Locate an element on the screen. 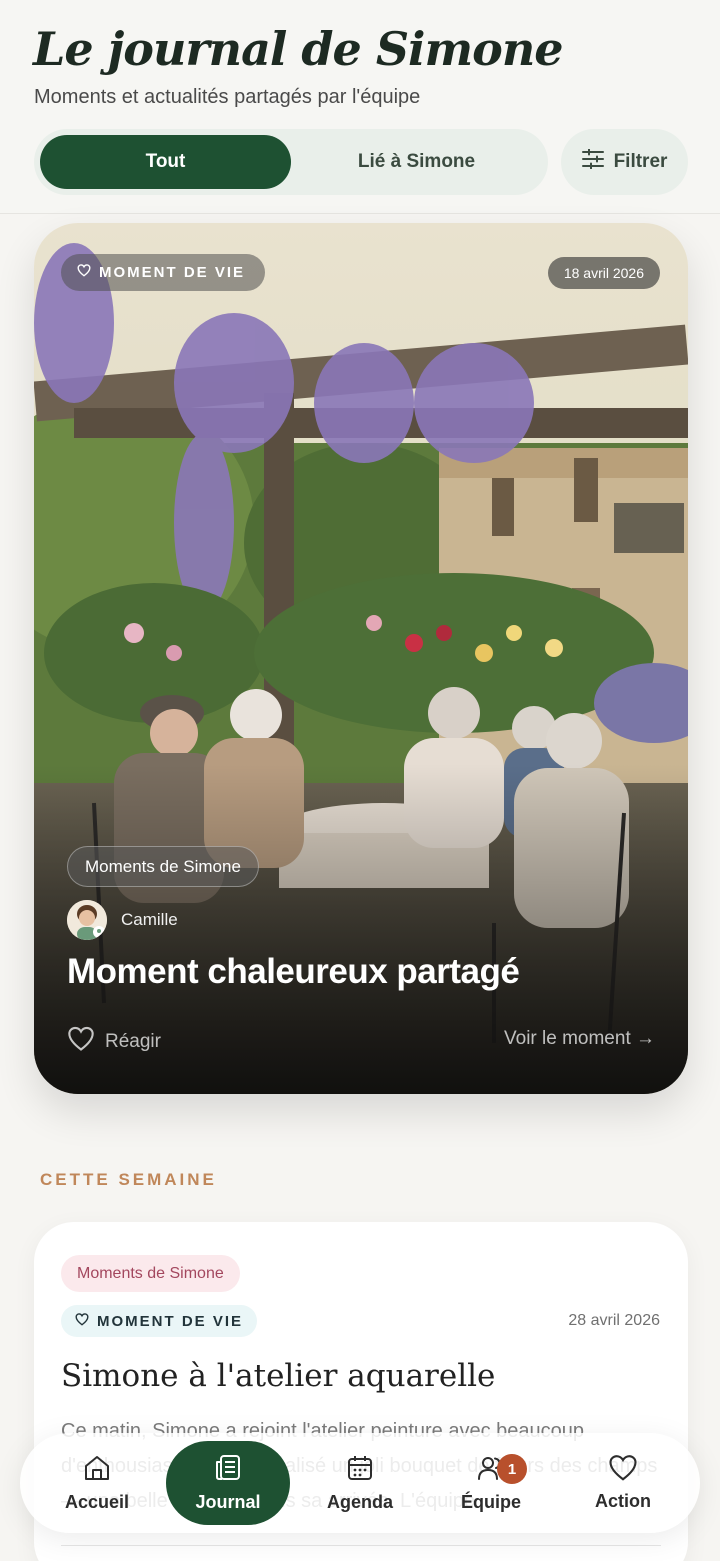  tab-all: Tout is located at coordinates (165, 162).